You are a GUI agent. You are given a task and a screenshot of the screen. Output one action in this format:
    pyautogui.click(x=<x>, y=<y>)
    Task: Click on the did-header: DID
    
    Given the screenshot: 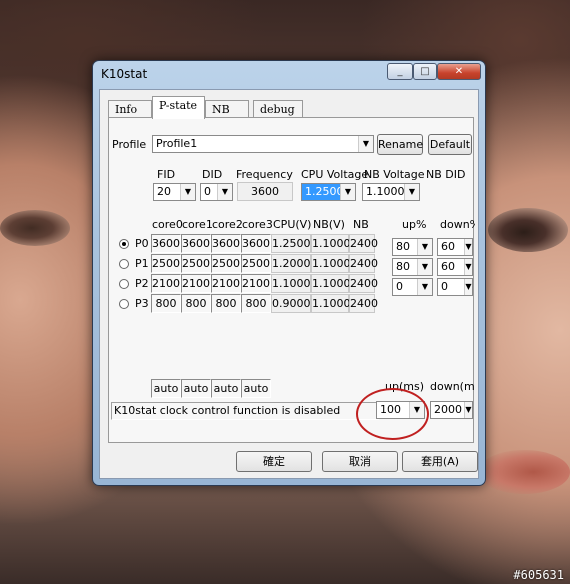 What is the action you would take?
    pyautogui.click(x=212, y=174)
    